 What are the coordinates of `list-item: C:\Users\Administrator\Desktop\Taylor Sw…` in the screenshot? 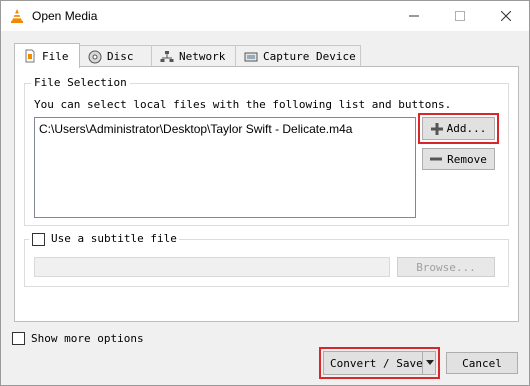 It's located at (195, 129).